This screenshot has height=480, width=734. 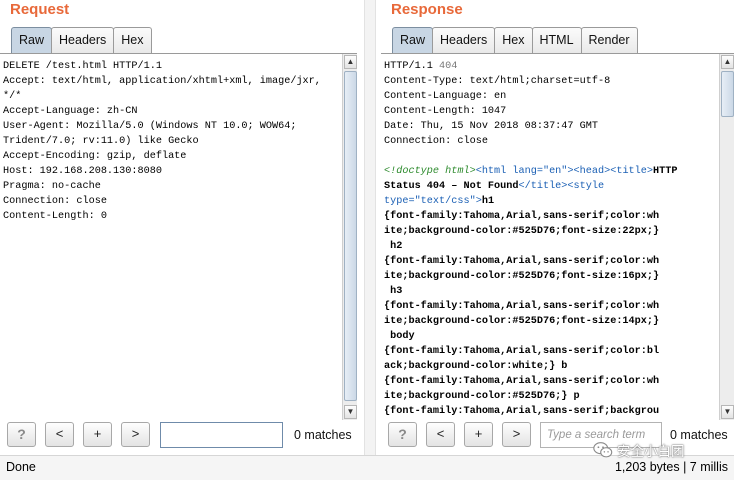 I want to click on response-add-button: +, so click(x=478, y=434).